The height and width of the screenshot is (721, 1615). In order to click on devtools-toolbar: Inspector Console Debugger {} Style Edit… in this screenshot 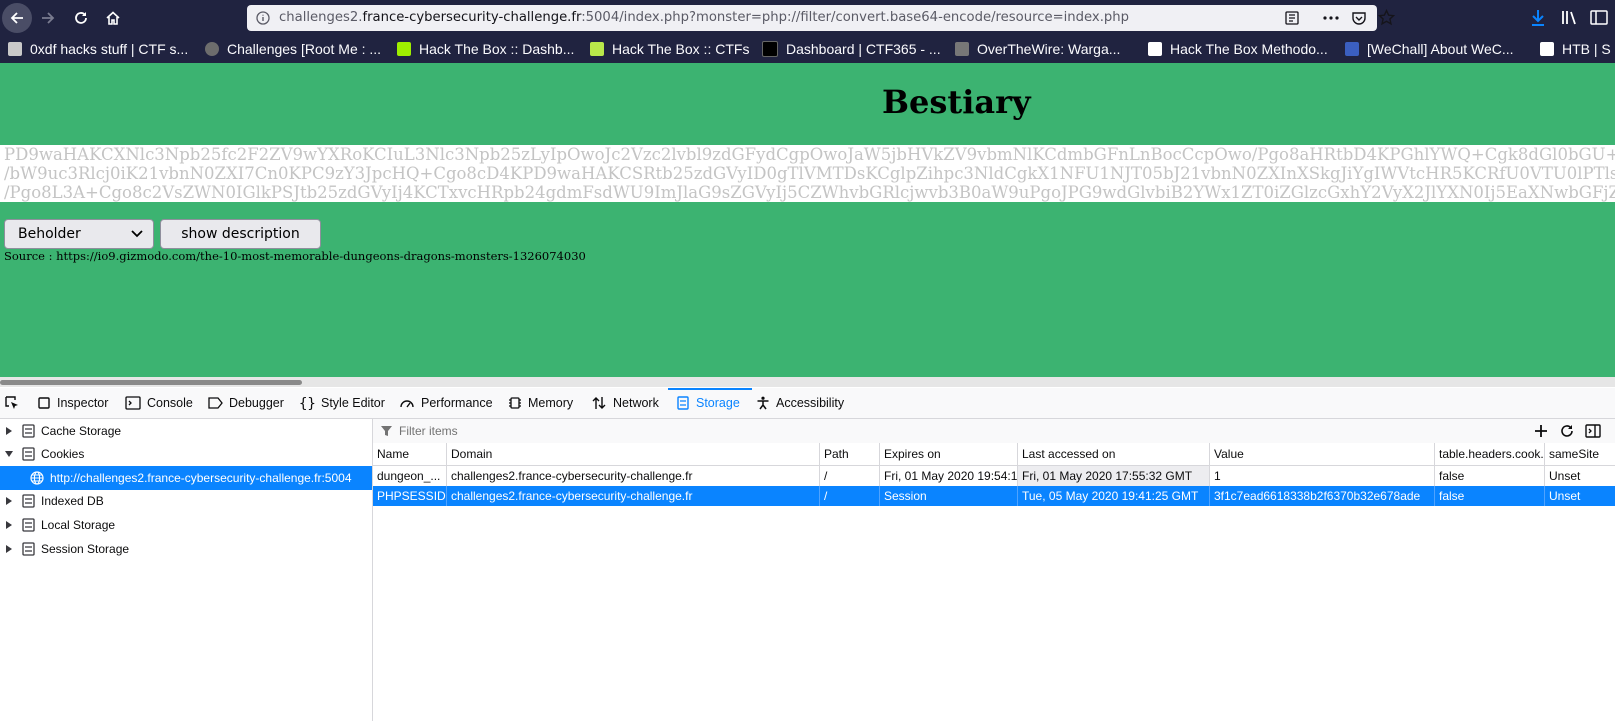, I will do `click(807, 403)`.